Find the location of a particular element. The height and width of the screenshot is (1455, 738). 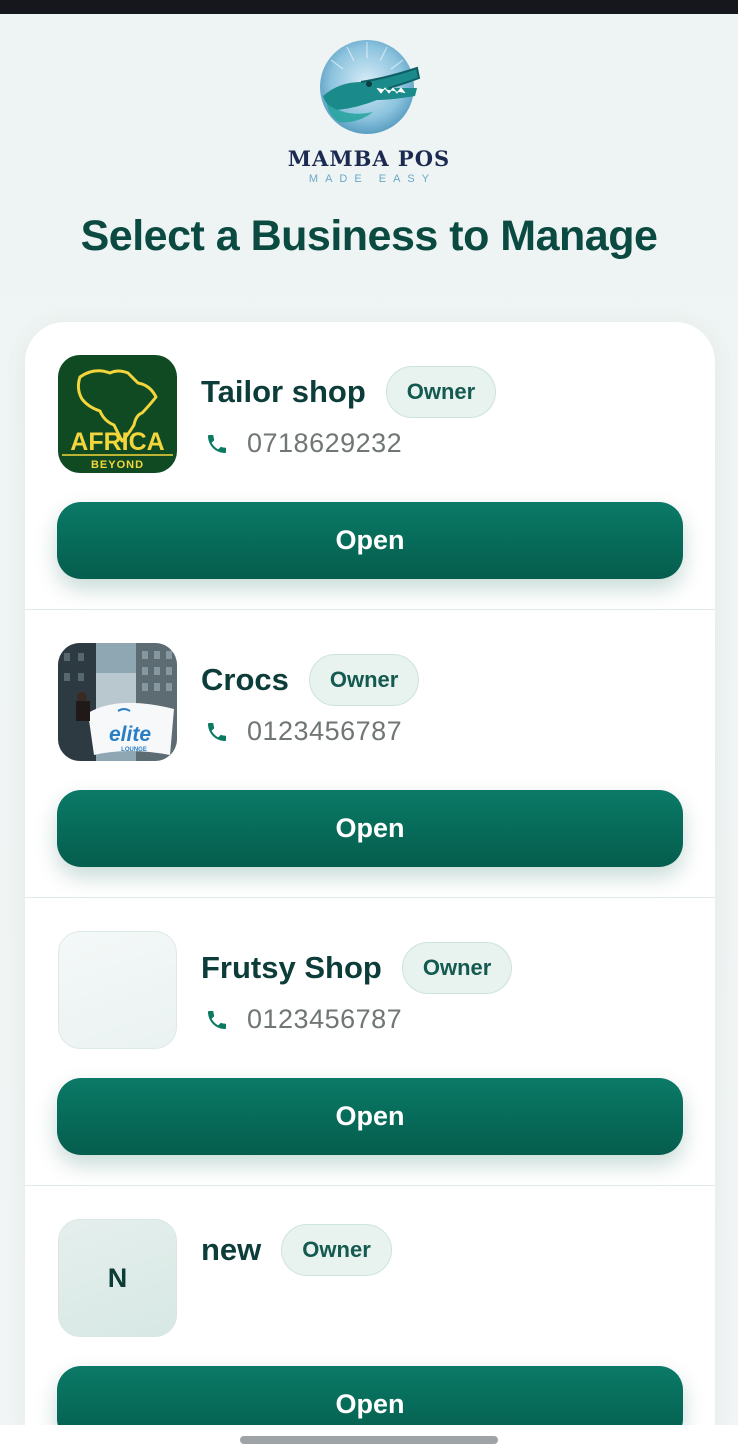

business-name: Frutsy Shop is located at coordinates (291, 967).